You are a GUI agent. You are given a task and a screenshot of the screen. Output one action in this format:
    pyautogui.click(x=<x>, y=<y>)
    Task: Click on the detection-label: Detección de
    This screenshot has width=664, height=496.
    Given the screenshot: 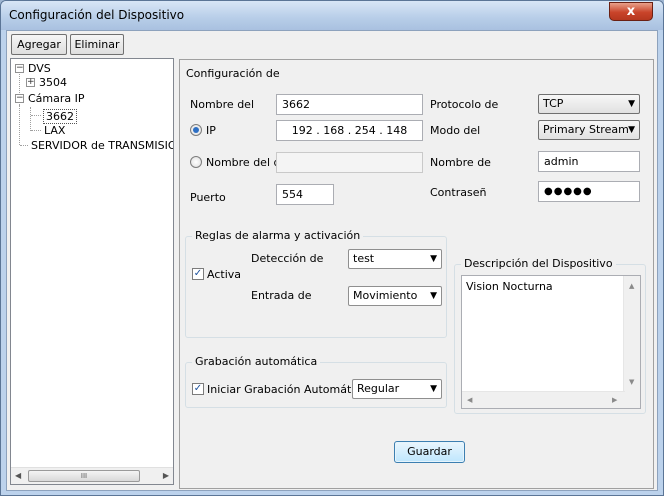 What is the action you would take?
    pyautogui.click(x=287, y=258)
    